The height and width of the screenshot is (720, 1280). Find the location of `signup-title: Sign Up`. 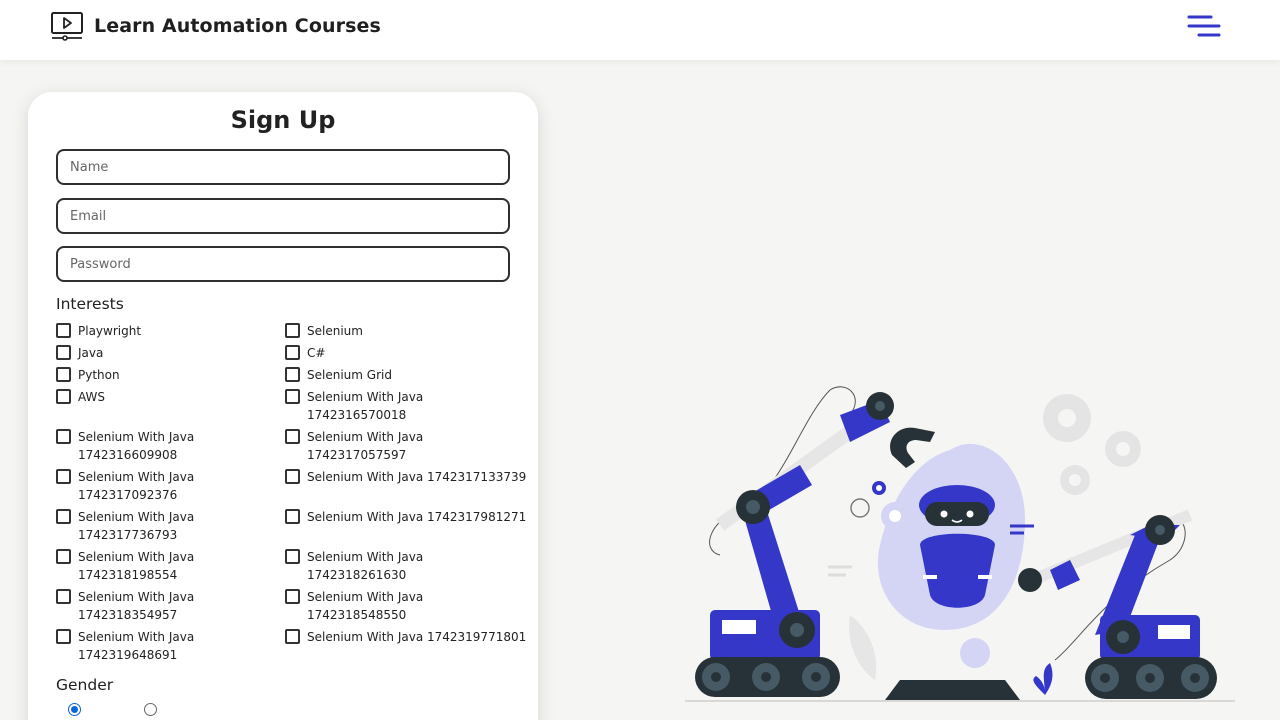

signup-title: Sign Up is located at coordinates (283, 120).